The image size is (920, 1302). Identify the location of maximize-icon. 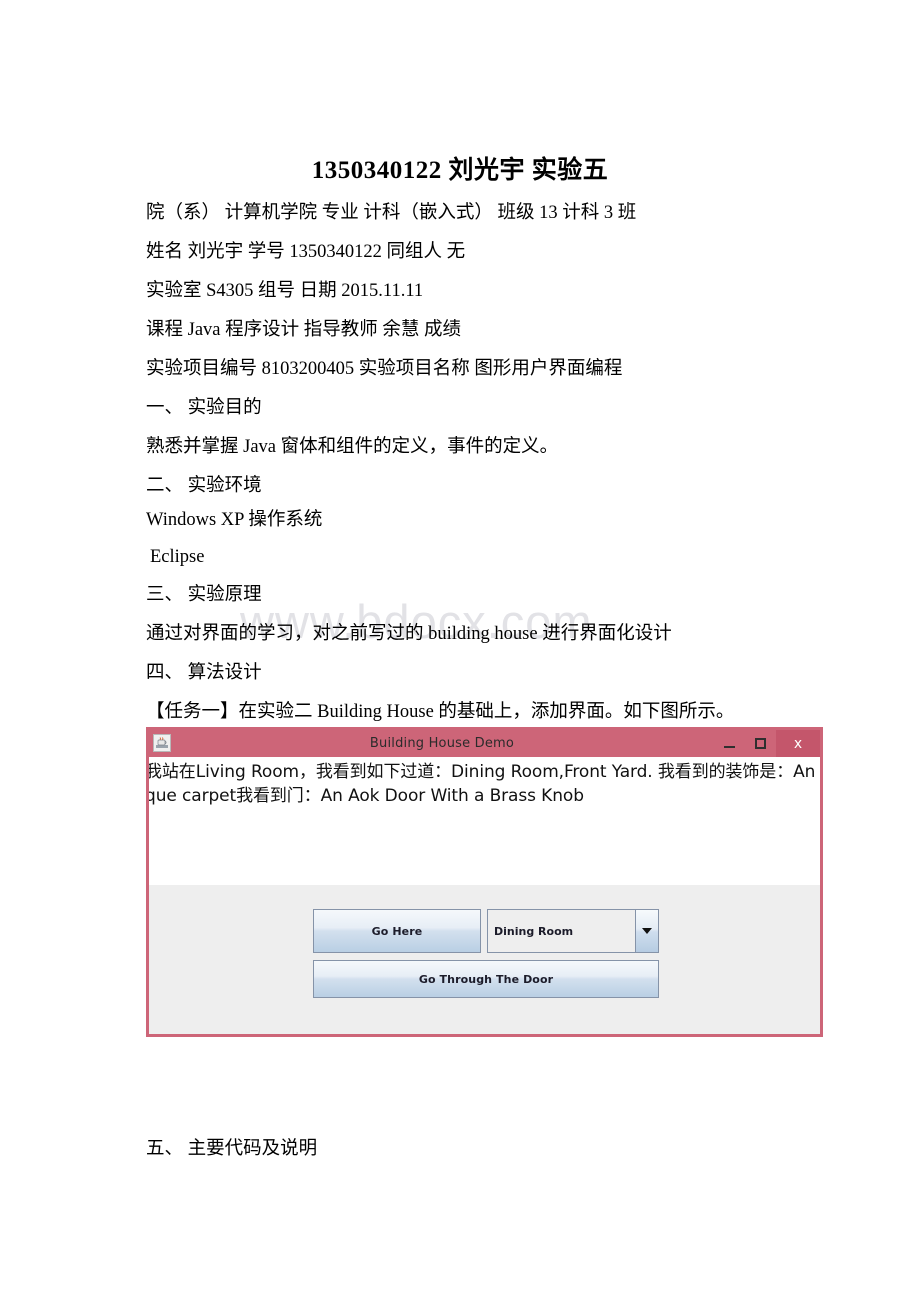
(760, 743).